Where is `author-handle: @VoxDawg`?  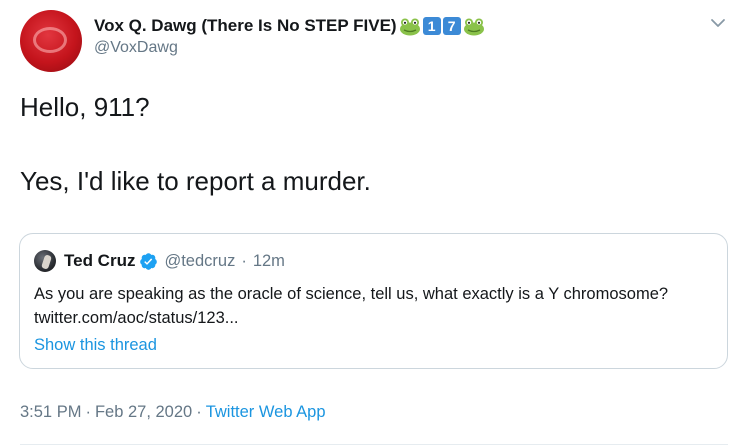 author-handle: @VoxDawg is located at coordinates (394, 48).